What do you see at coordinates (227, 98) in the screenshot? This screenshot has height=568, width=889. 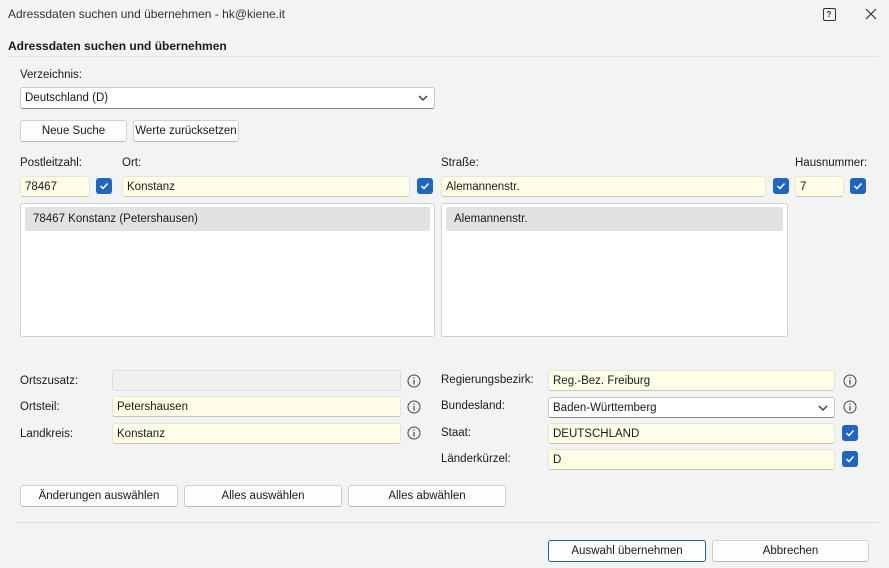 I see `directory-select: Deutschland (D)` at bounding box center [227, 98].